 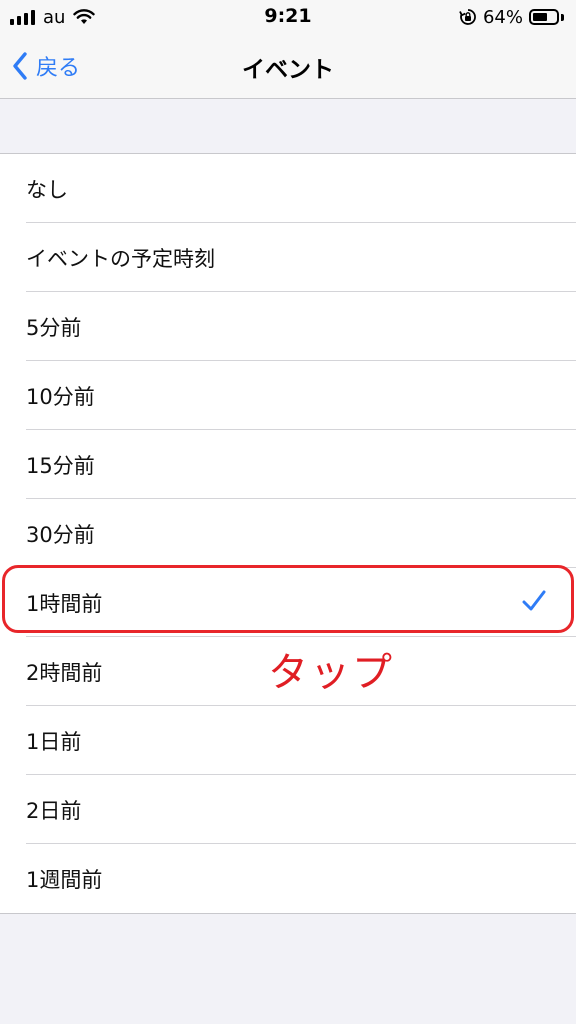 I want to click on list-item: 2日前, so click(x=288, y=809).